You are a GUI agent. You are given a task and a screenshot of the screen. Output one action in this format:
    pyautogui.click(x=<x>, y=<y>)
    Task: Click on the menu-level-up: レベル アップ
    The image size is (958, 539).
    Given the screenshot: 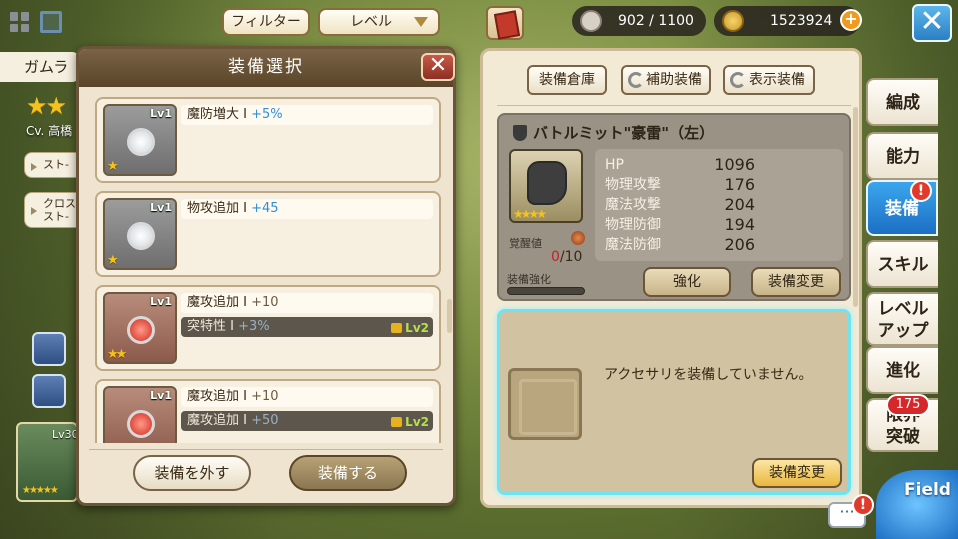 What is the action you would take?
    pyautogui.click(x=902, y=319)
    